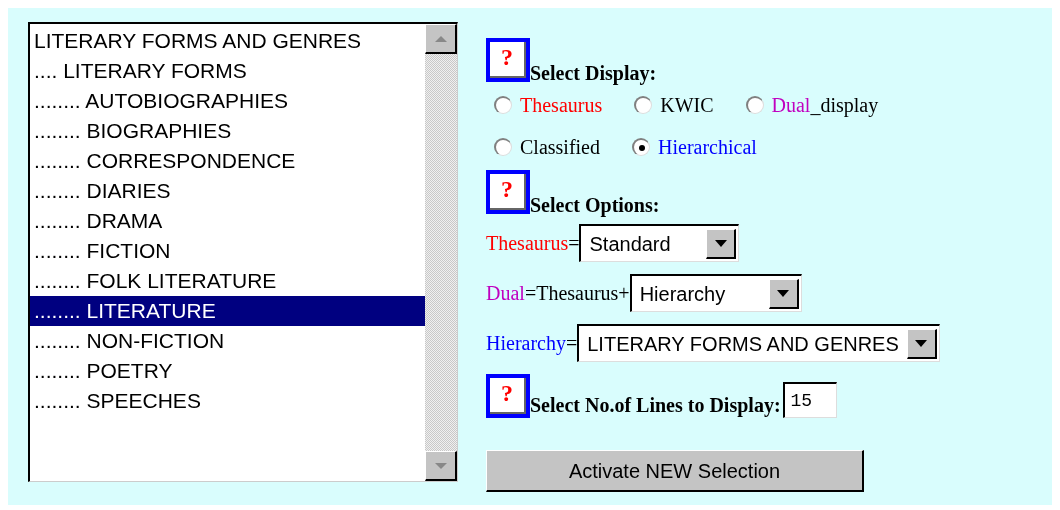 The image size is (1060, 510). Describe the element at coordinates (809, 400) in the screenshot. I see `lines-input: 15` at that location.